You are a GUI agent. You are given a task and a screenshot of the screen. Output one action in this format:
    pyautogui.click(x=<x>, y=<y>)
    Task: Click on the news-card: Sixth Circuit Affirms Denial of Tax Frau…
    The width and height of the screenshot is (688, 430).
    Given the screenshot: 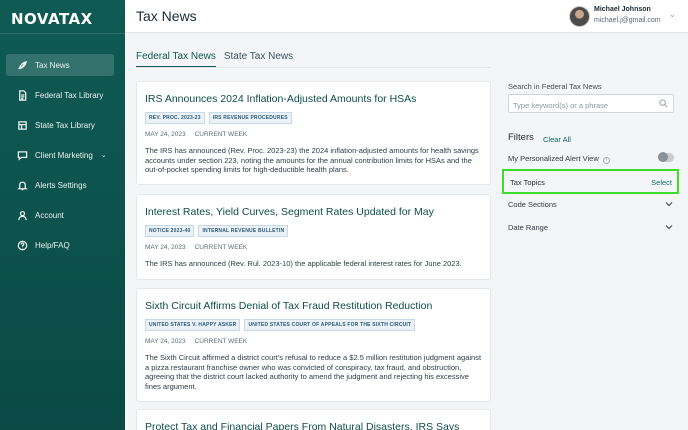 What is the action you would take?
    pyautogui.click(x=313, y=345)
    